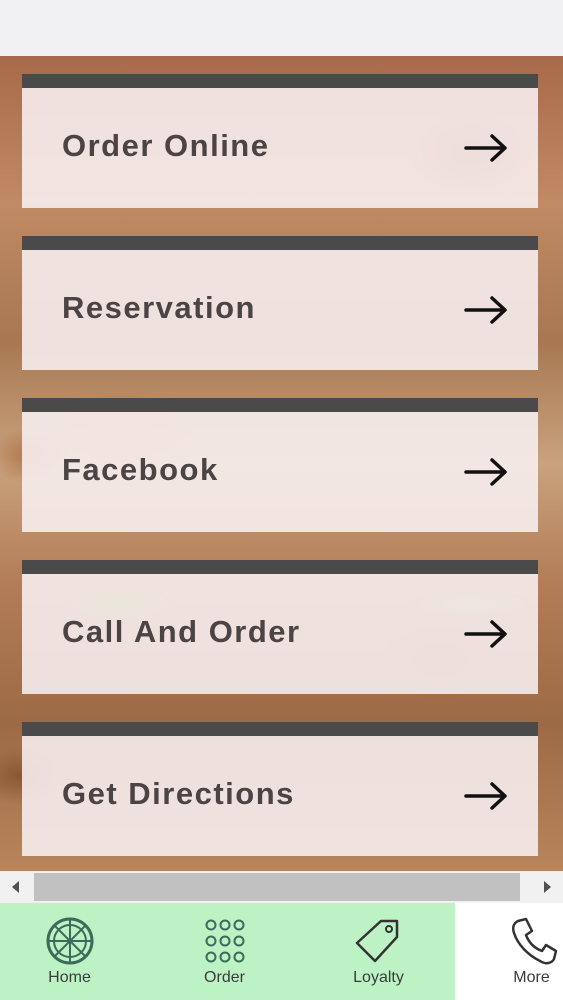 This screenshot has width=563, height=1000. I want to click on reservation-button: Reservation, so click(280, 303).